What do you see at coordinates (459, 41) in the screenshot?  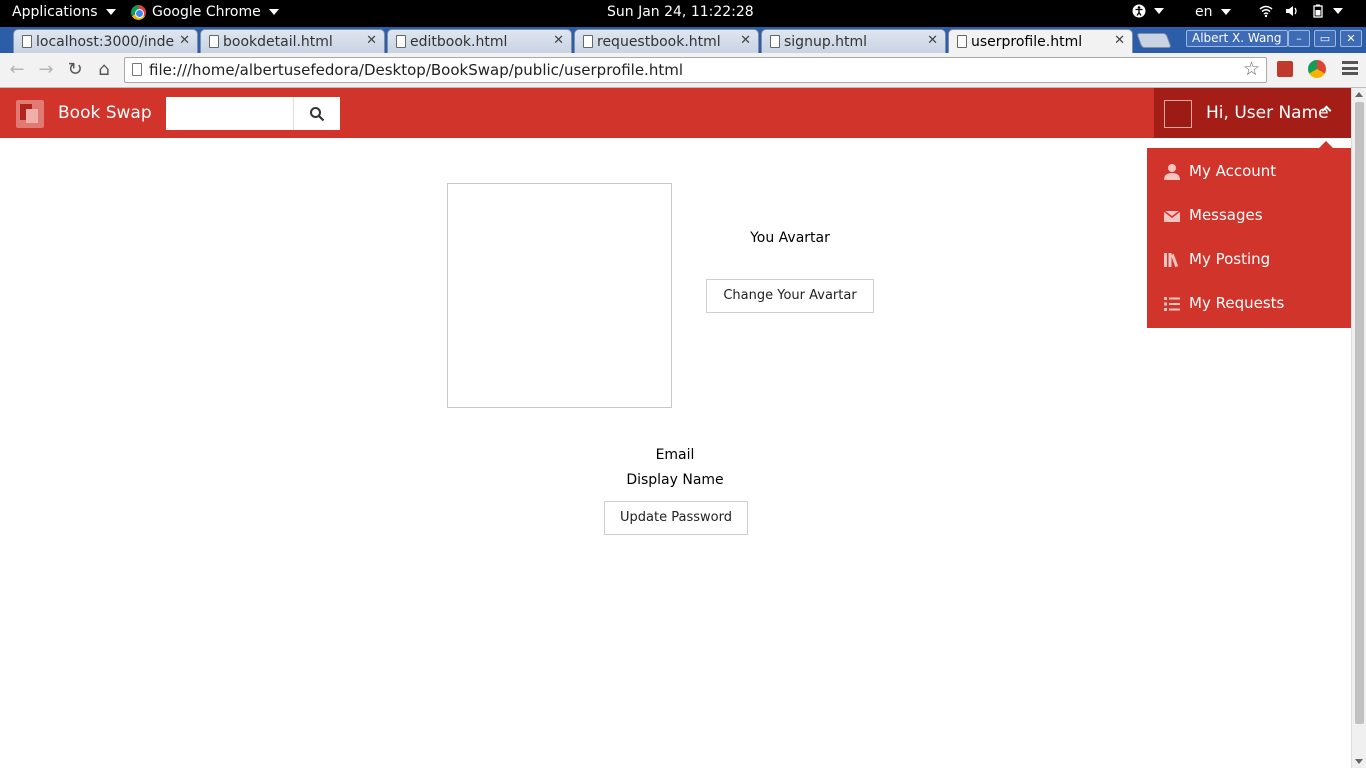 I see `tab-label: editbook.html` at bounding box center [459, 41].